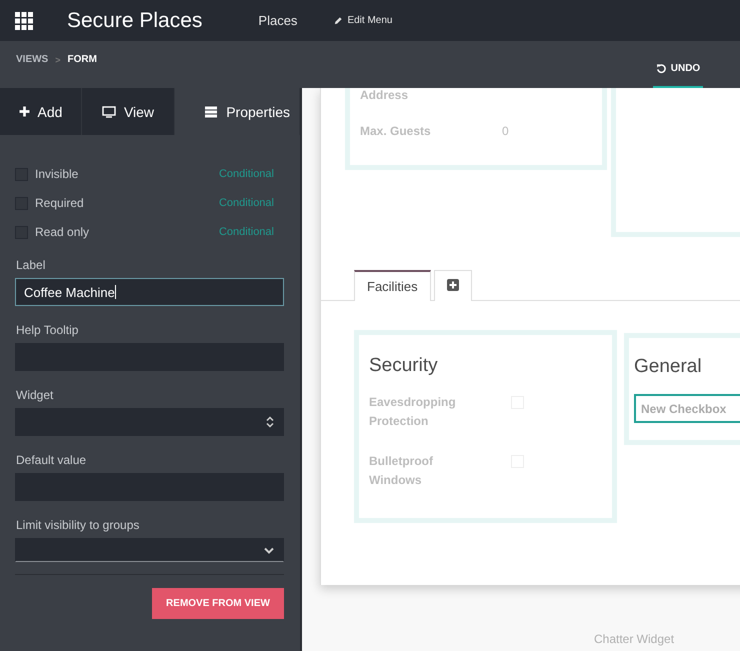  I want to click on apps-grid-icon, so click(24, 21).